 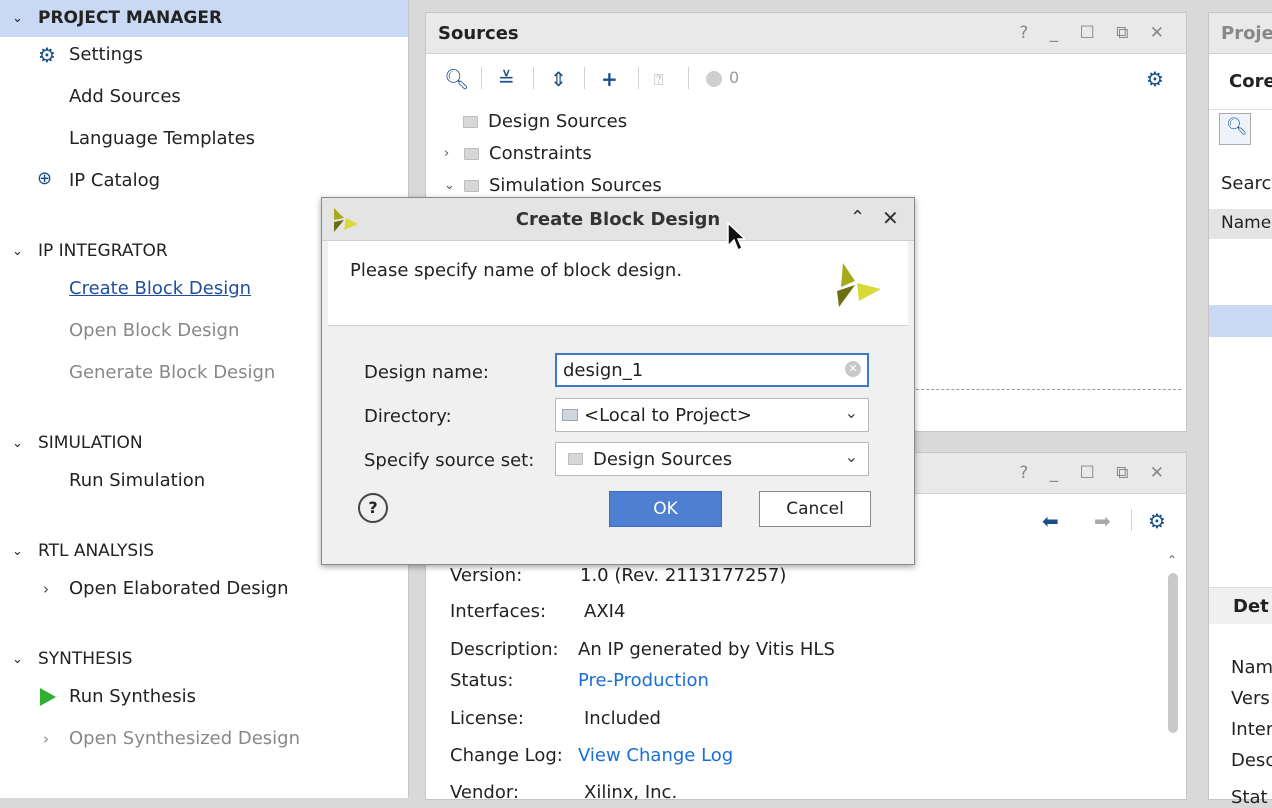 I want to click on nav-create-block-design: Create Block Design, so click(x=160, y=288).